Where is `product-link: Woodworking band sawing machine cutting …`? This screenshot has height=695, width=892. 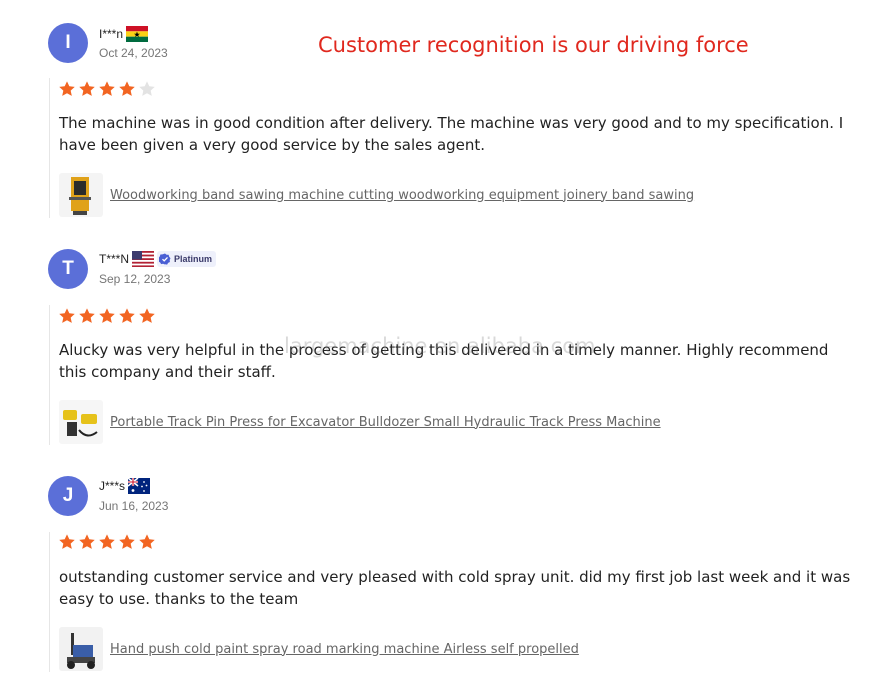
product-link: Woodworking band sawing machine cutting … is located at coordinates (376, 195).